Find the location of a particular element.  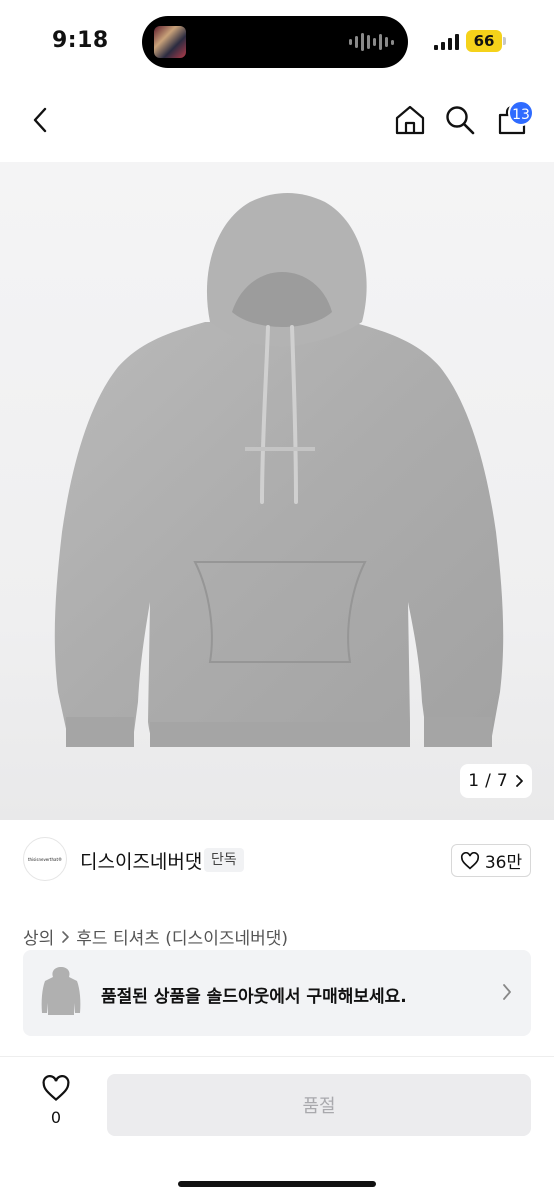

image-counter: 1 / 7 is located at coordinates (496, 781).